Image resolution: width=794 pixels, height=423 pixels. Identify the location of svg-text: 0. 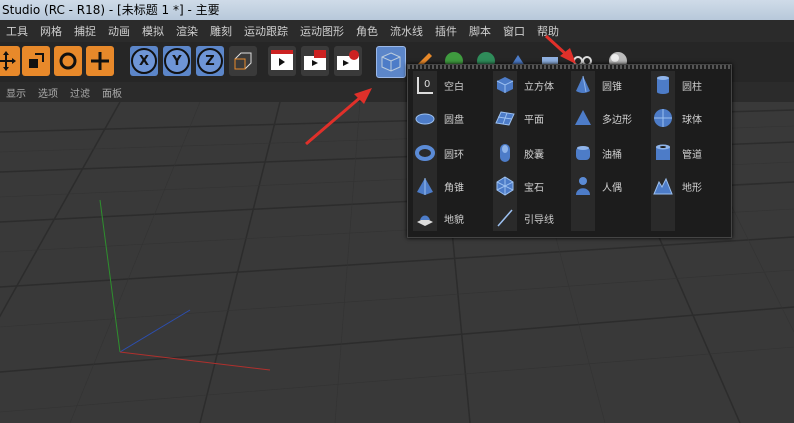
(427, 84).